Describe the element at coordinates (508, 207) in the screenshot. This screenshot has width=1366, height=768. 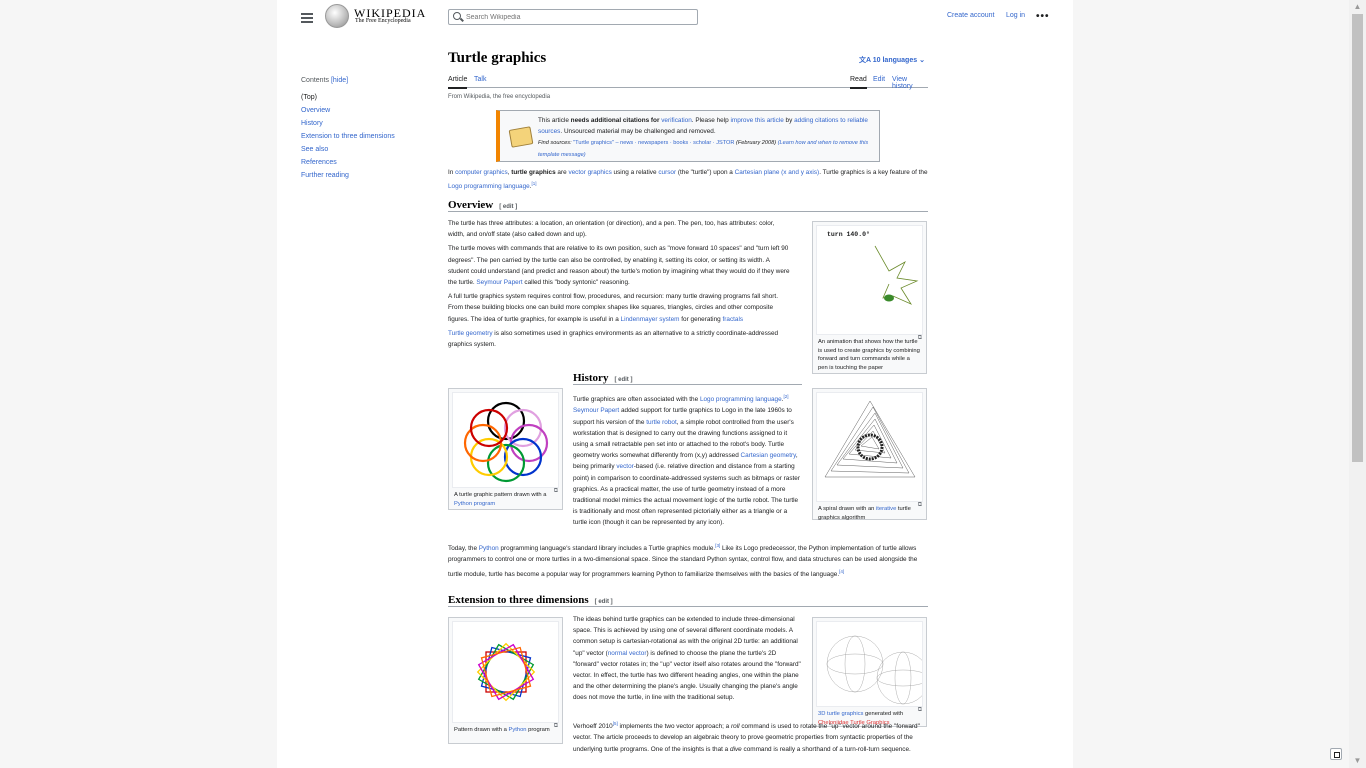
I see `edit-overview-link: [ edit ]` at that location.